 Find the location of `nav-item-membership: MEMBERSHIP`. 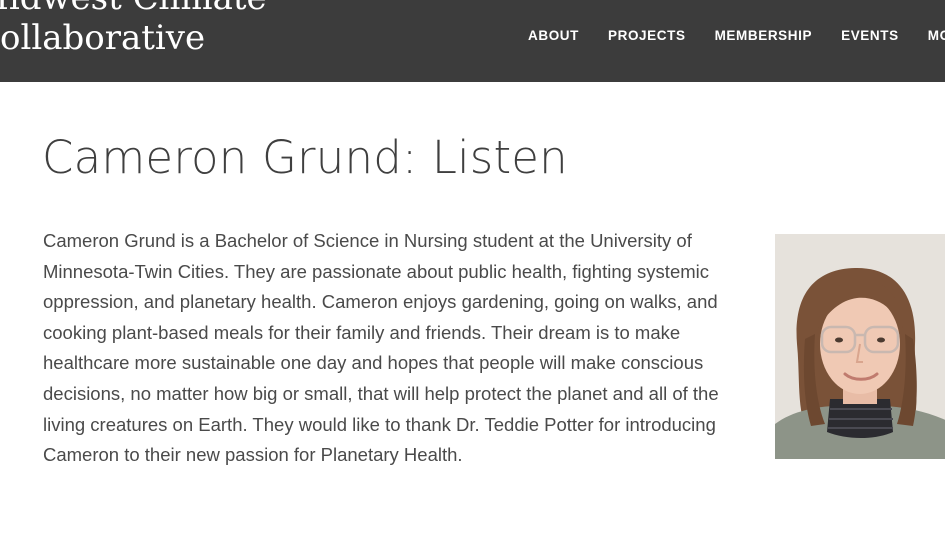

nav-item-membership: MEMBERSHIP is located at coordinates (764, 36).